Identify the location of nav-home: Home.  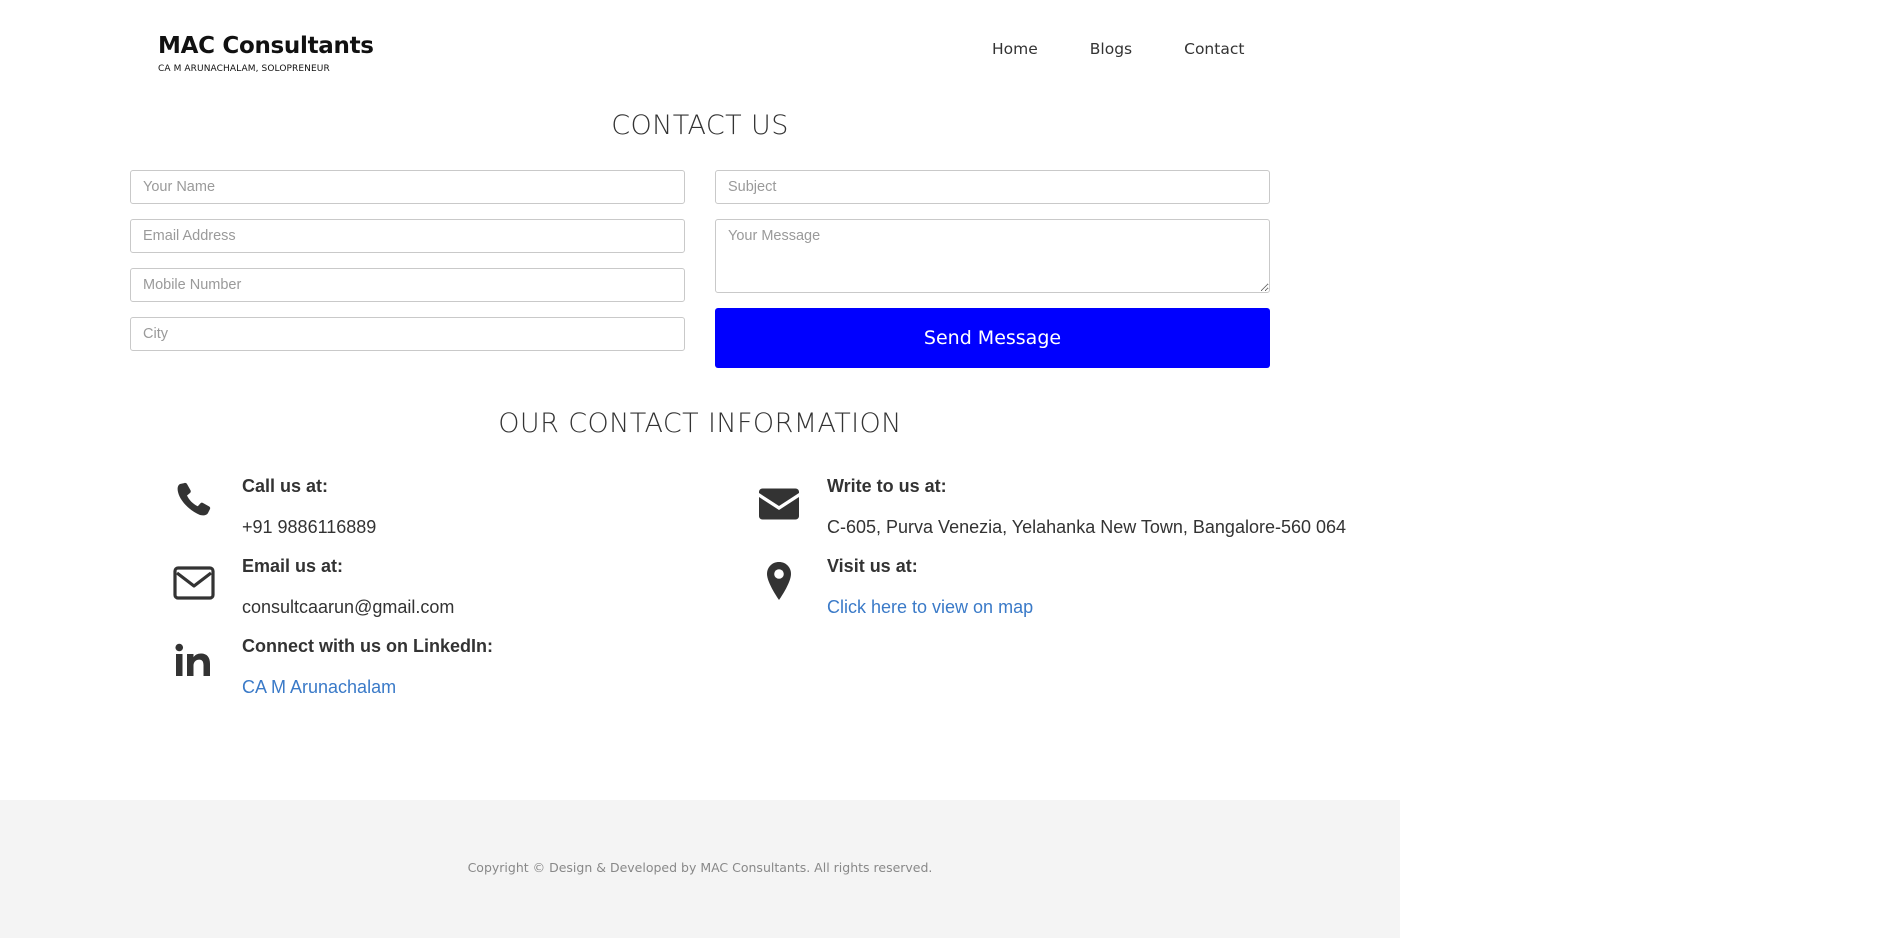
(1015, 49).